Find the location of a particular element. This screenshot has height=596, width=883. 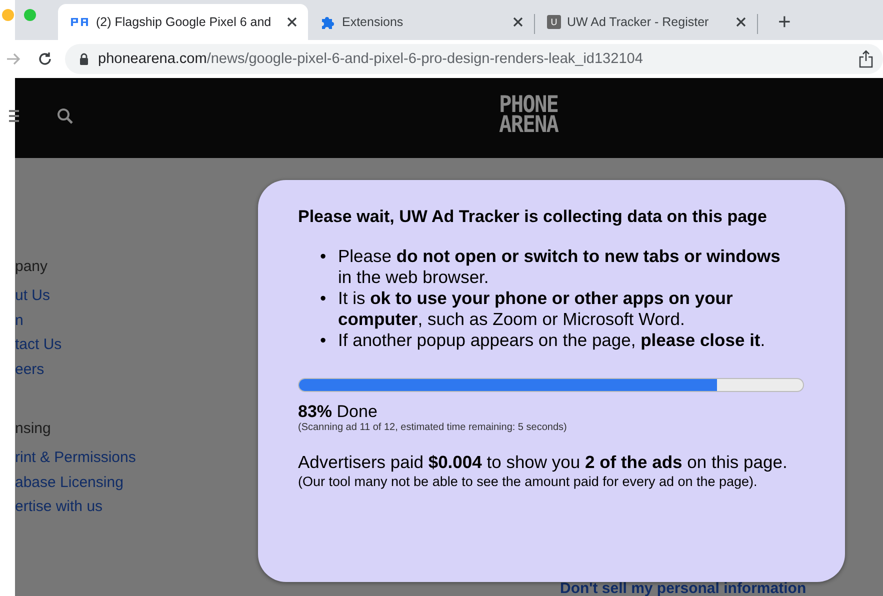

browser-tab: U UW Ad Tracker - Register is located at coordinates (646, 22).